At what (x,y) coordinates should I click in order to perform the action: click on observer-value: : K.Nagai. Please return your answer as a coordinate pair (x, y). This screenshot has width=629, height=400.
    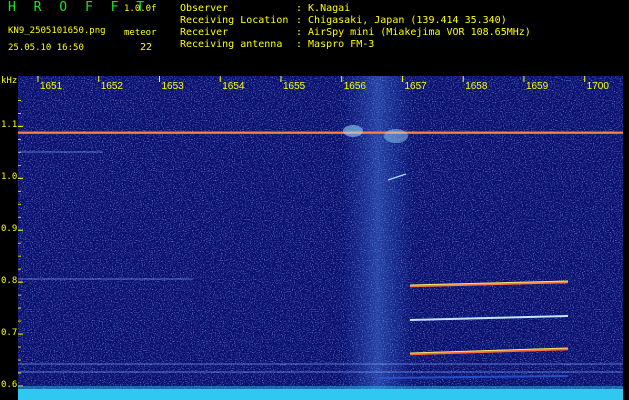
    Looking at the image, I should click on (323, 8).